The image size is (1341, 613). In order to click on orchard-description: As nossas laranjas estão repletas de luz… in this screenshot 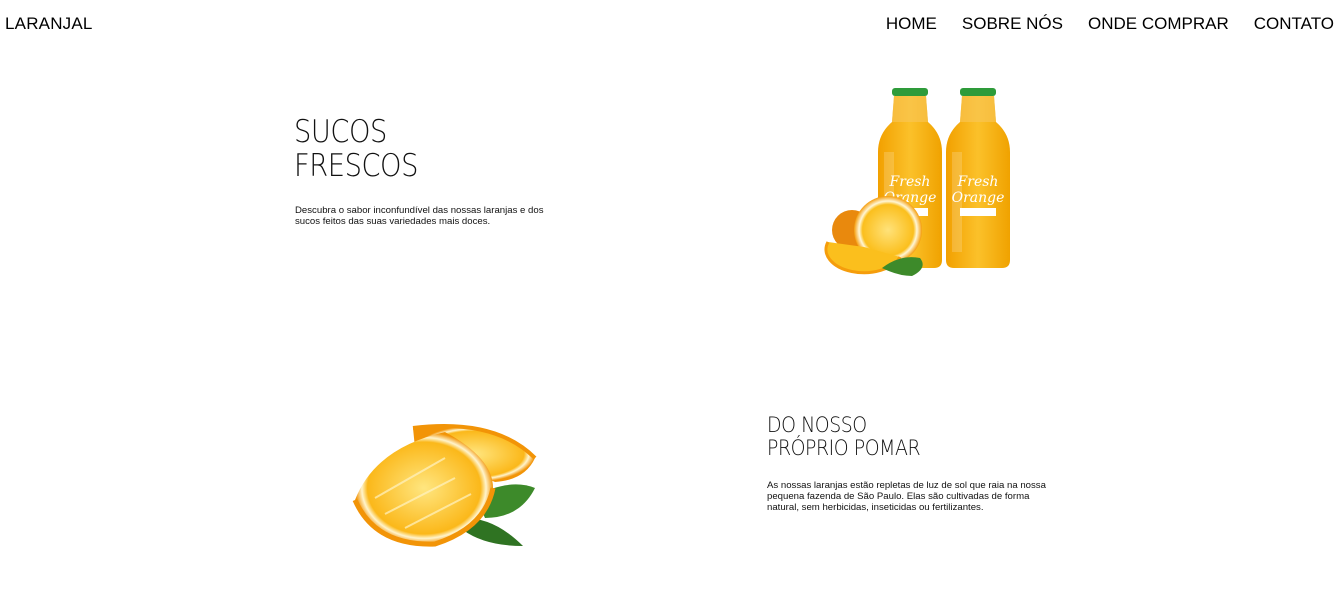, I will do `click(906, 496)`.